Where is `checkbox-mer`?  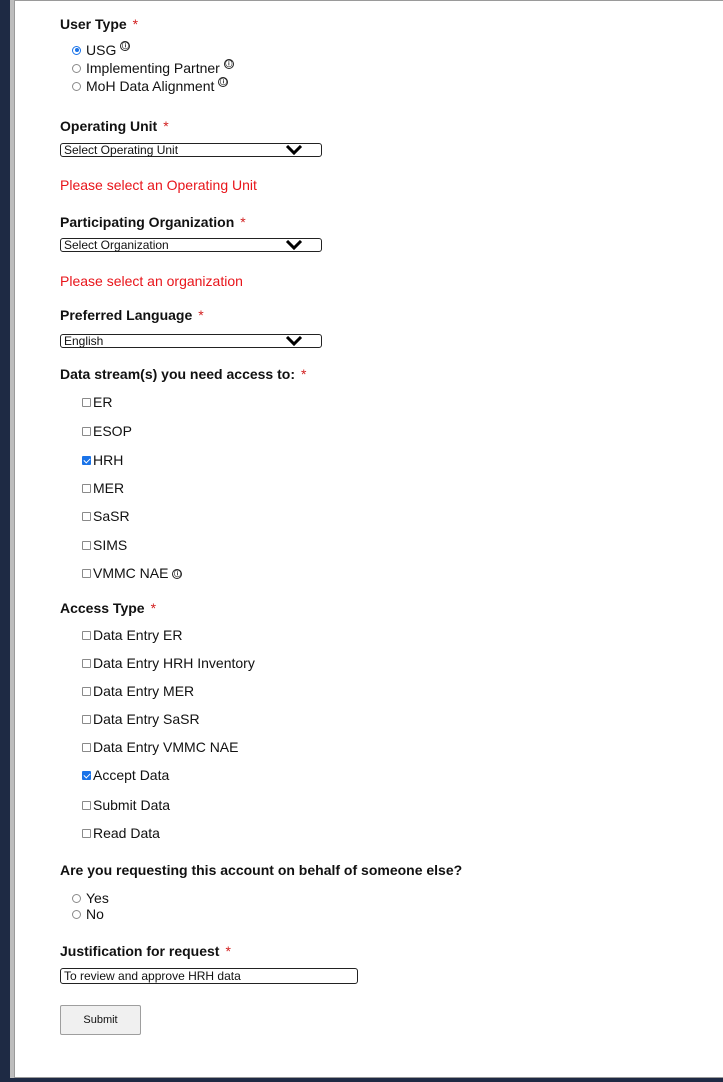 checkbox-mer is located at coordinates (86, 488).